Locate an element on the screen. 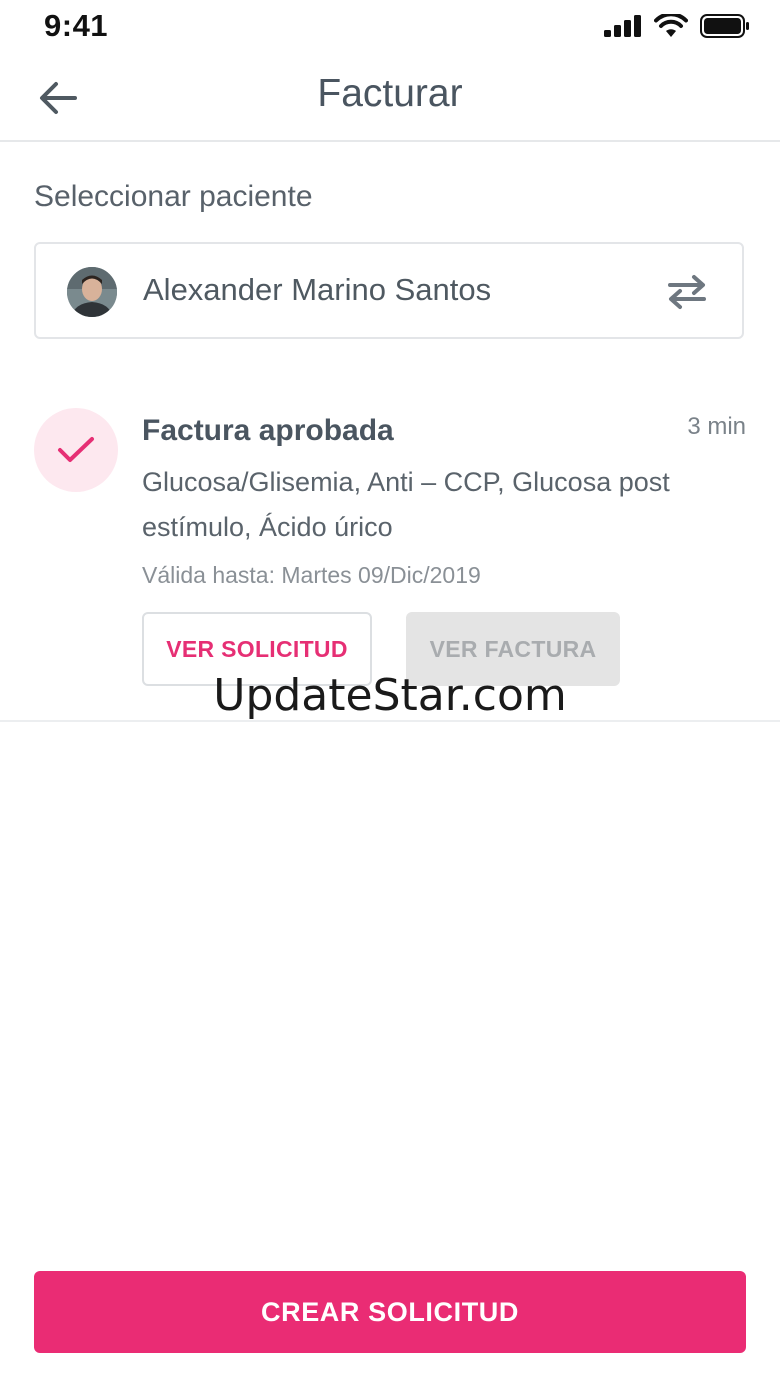 The height and width of the screenshot is (1387, 780). check-icon is located at coordinates (76, 449).